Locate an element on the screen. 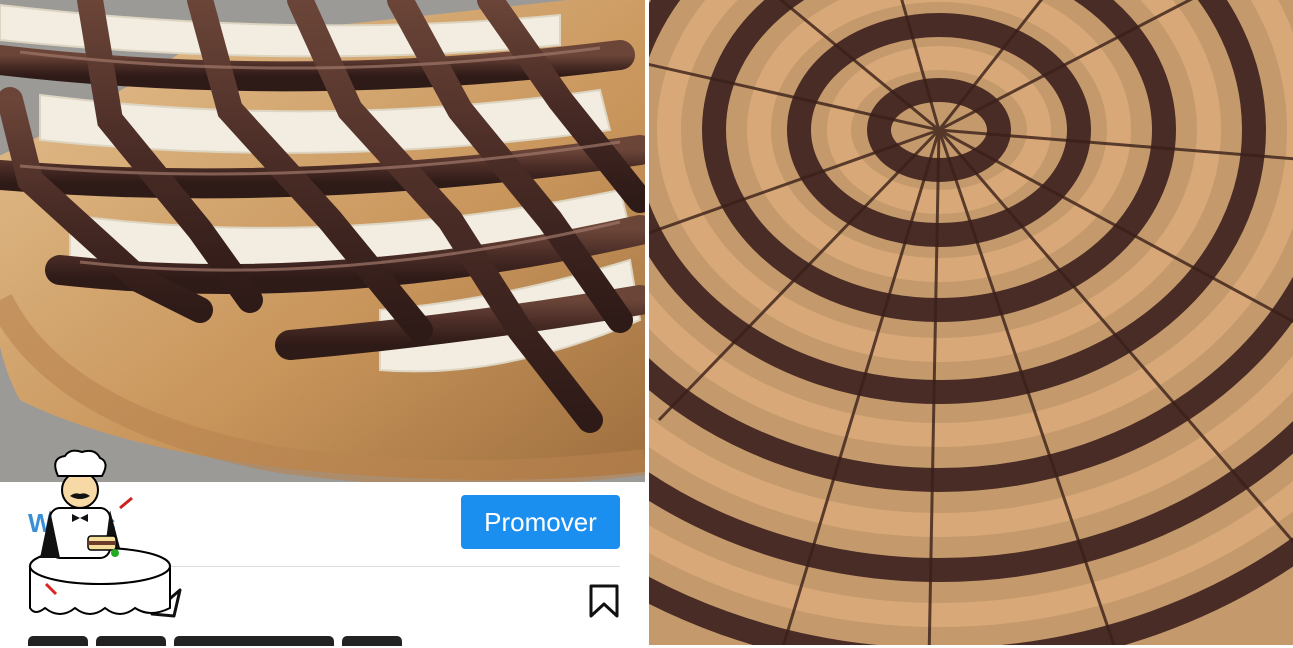 The width and height of the screenshot is (1293, 648). bookmark-icon is located at coordinates (604, 601).